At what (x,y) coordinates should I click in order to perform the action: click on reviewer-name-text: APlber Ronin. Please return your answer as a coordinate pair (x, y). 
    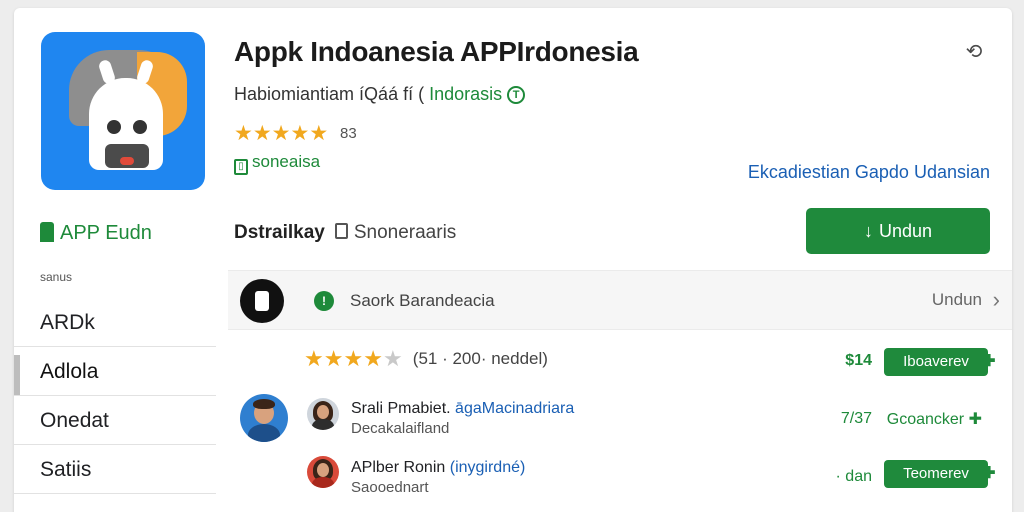
    Looking at the image, I should click on (398, 467).